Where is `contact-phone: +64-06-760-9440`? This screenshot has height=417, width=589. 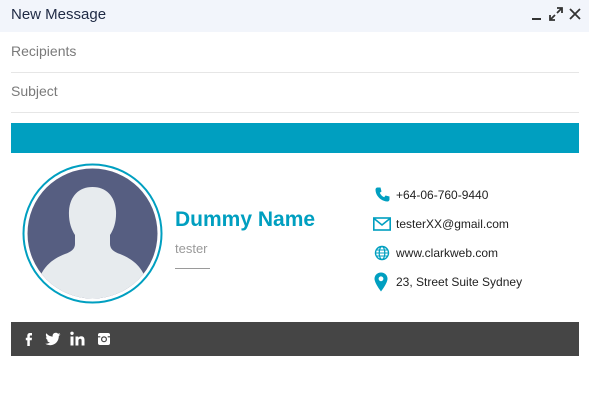
contact-phone: +64-06-760-9440 is located at coordinates (478, 195).